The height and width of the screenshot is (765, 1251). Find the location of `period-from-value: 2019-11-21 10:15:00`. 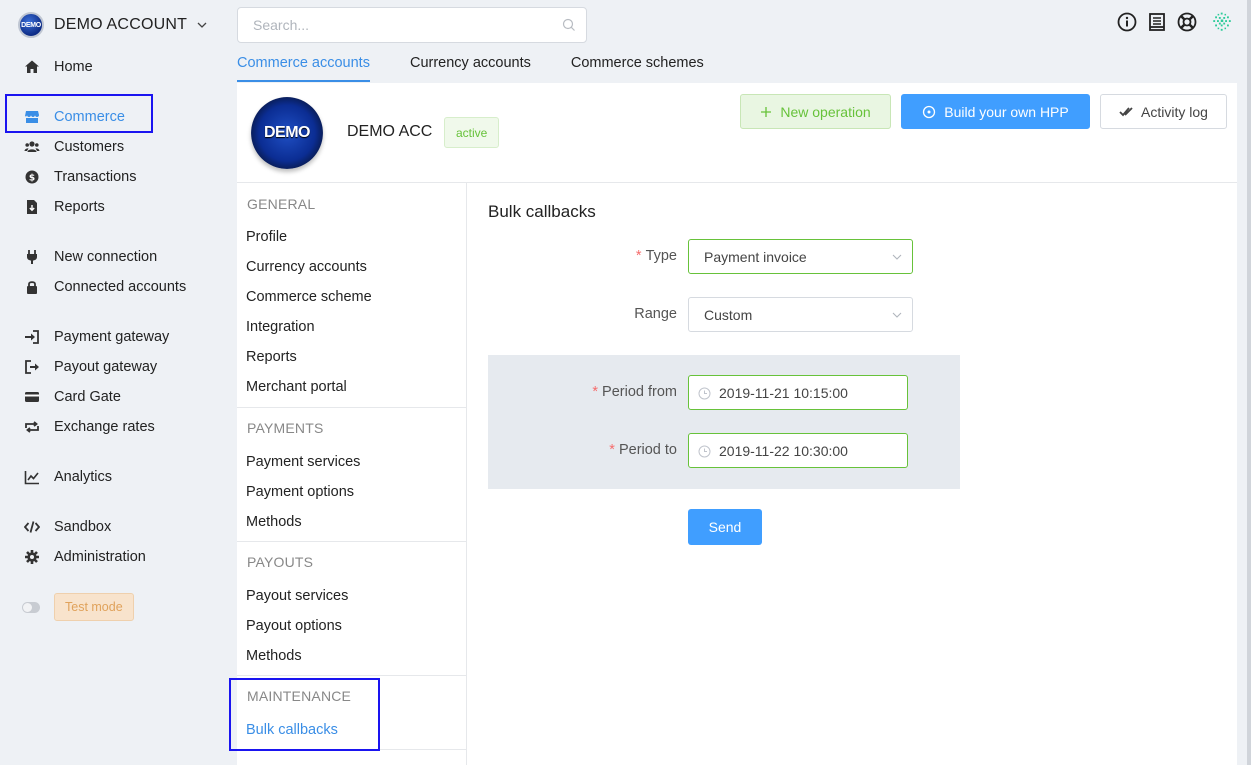

period-from-value: 2019-11-21 10:15:00 is located at coordinates (783, 392).